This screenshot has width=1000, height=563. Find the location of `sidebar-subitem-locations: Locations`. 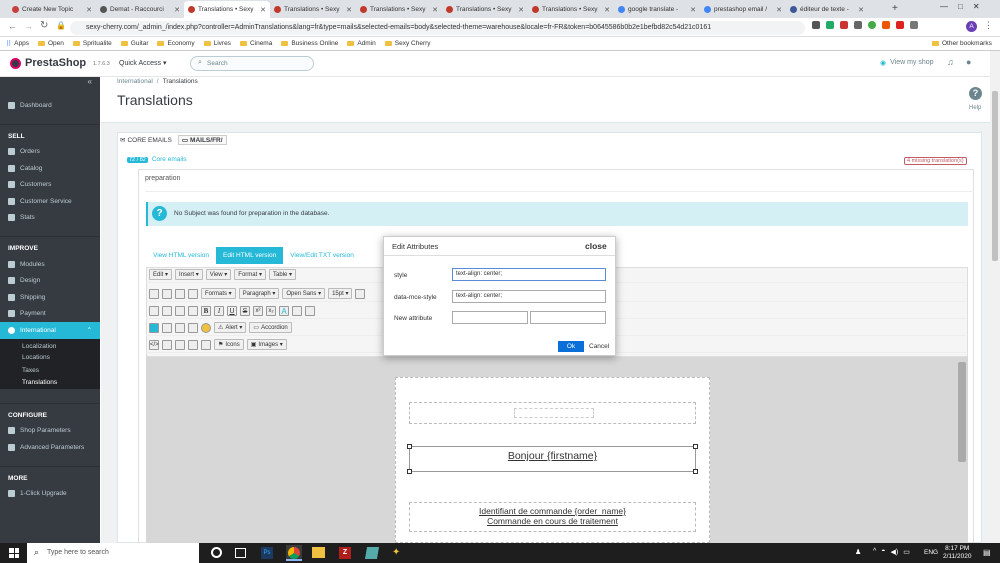

sidebar-subitem-locations: Locations is located at coordinates (50, 357).